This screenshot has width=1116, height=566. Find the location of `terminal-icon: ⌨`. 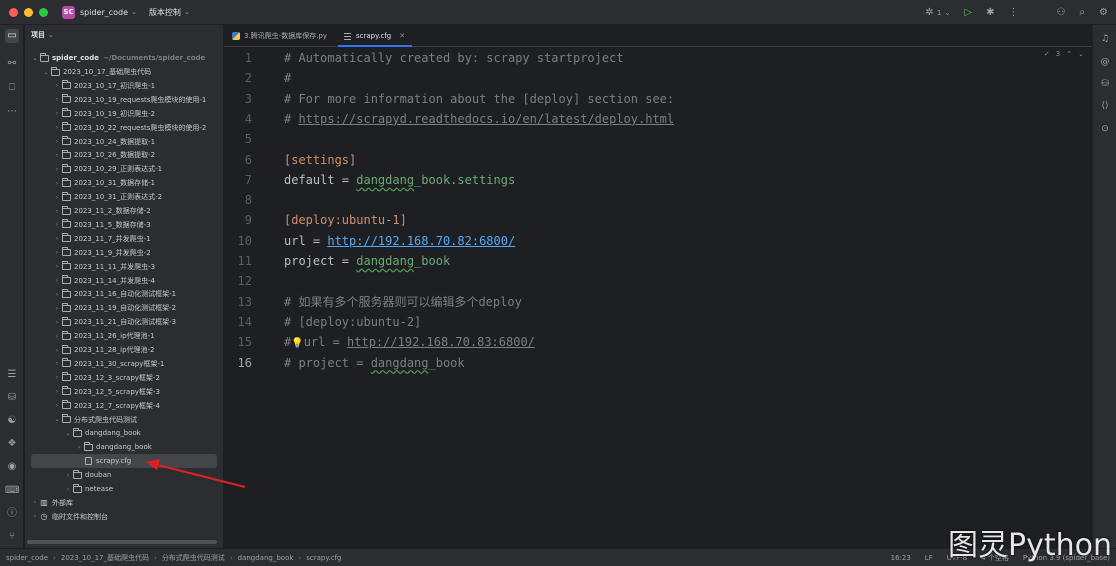

terminal-icon: ⌨ is located at coordinates (12, 491).